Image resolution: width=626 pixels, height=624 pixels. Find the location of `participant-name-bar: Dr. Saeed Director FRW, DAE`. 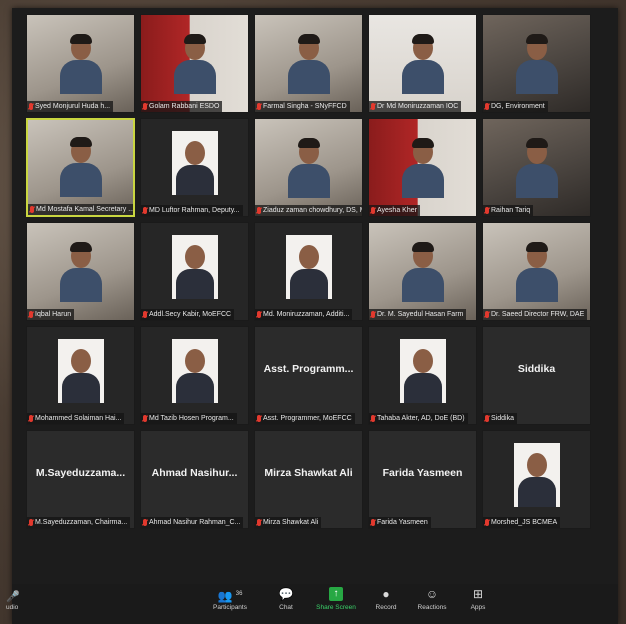

participant-name-bar: Dr. Saeed Director FRW, DAE is located at coordinates (535, 314).